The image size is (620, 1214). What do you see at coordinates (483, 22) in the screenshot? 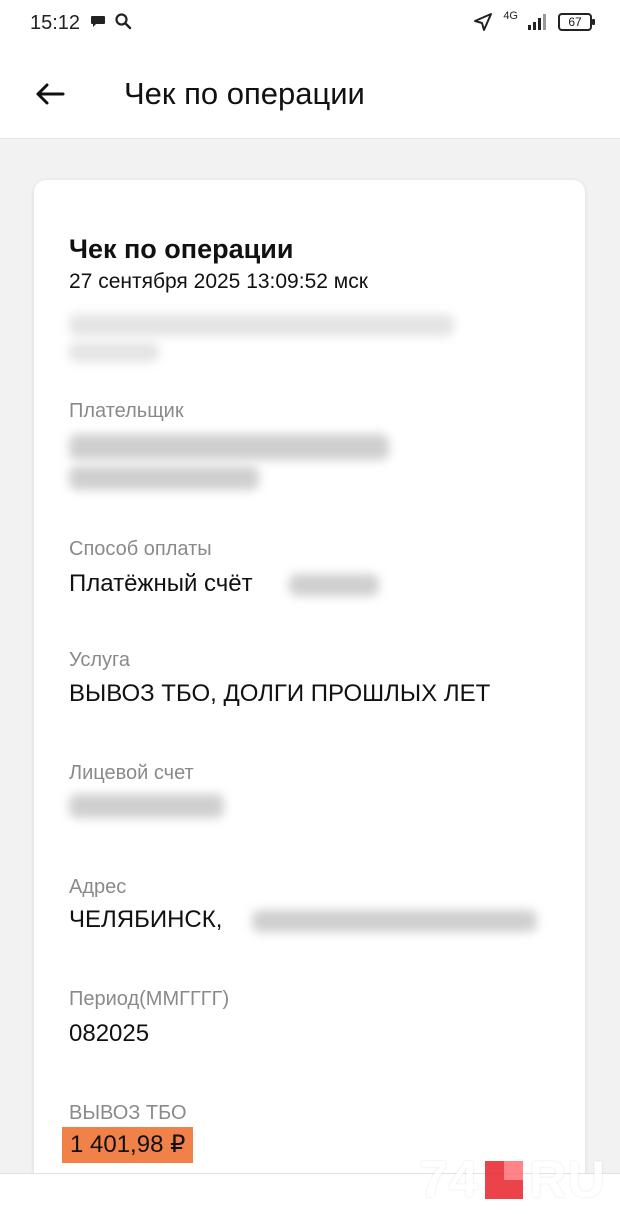
I see `location-arrow-icon` at bounding box center [483, 22].